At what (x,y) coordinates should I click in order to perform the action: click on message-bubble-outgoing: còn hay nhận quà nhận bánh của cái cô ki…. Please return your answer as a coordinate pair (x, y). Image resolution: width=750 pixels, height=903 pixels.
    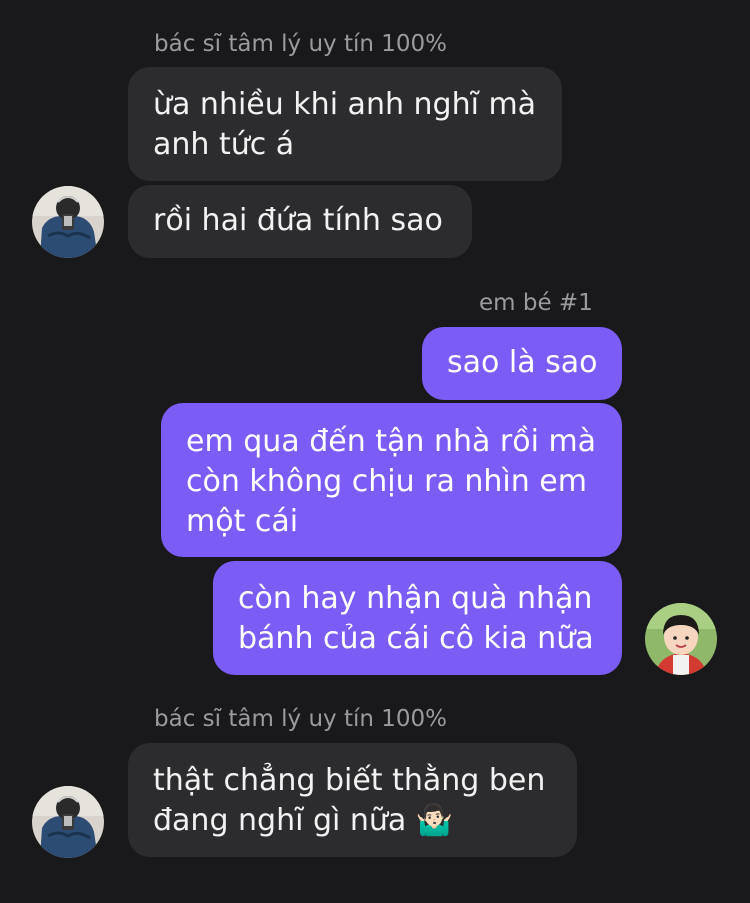
    Looking at the image, I should click on (417, 618).